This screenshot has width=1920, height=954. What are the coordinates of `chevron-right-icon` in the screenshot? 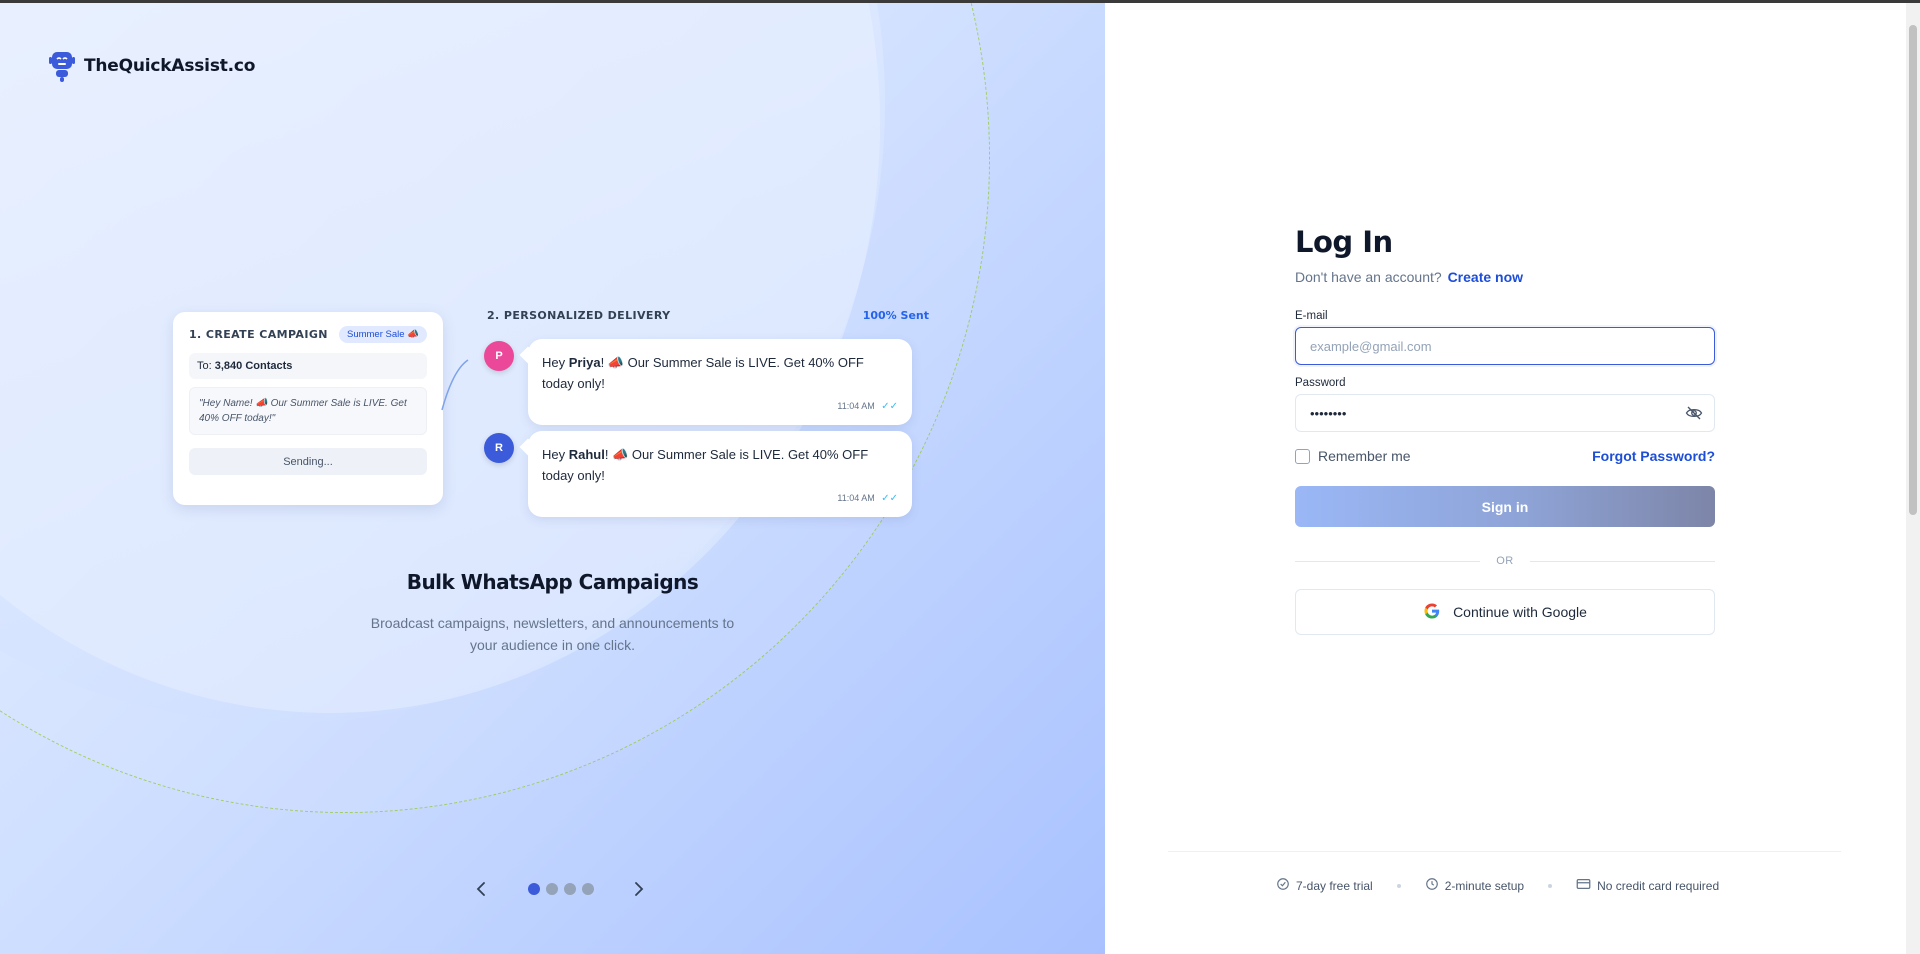 It's located at (639, 889).